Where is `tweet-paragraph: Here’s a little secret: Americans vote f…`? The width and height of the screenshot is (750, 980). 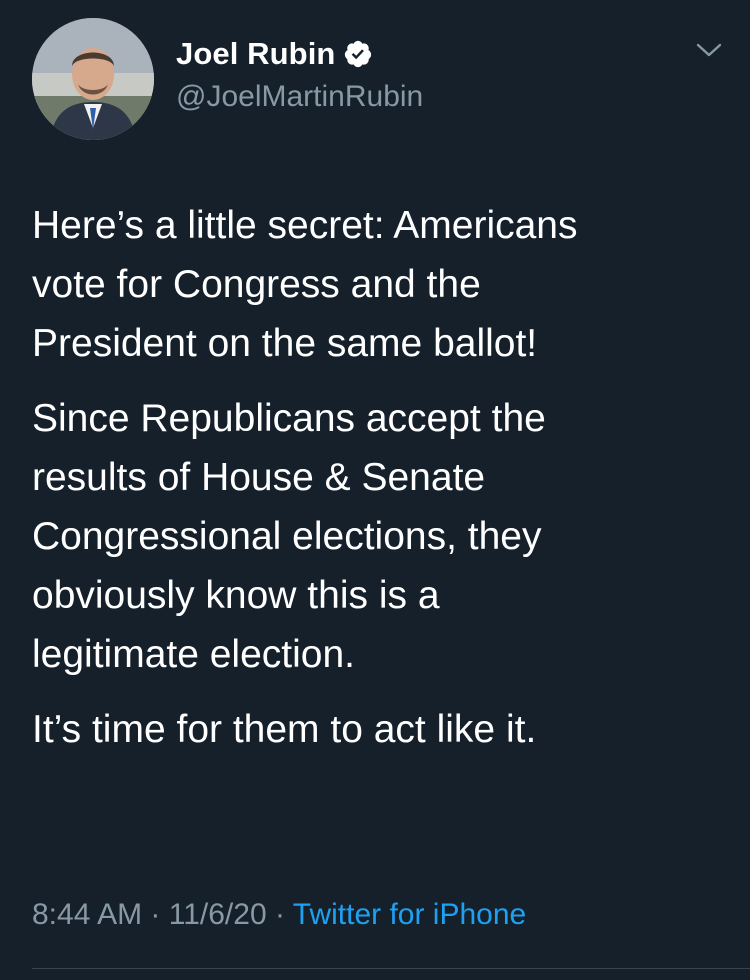 tweet-paragraph: Here’s a little secret: Americans vote f… is located at coordinates (305, 284).